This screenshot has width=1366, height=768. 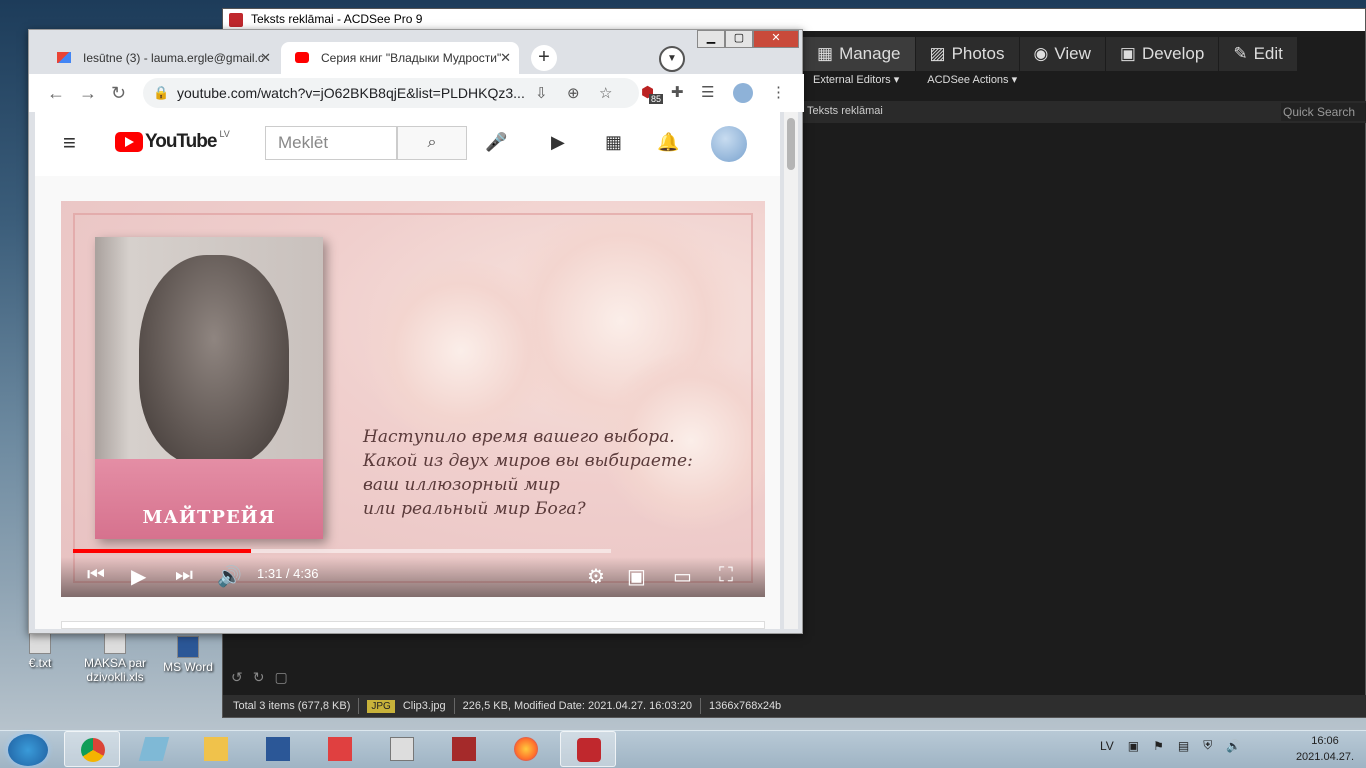 What do you see at coordinates (88, 93) in the screenshot?
I see `forward-icon: →` at bounding box center [88, 93].